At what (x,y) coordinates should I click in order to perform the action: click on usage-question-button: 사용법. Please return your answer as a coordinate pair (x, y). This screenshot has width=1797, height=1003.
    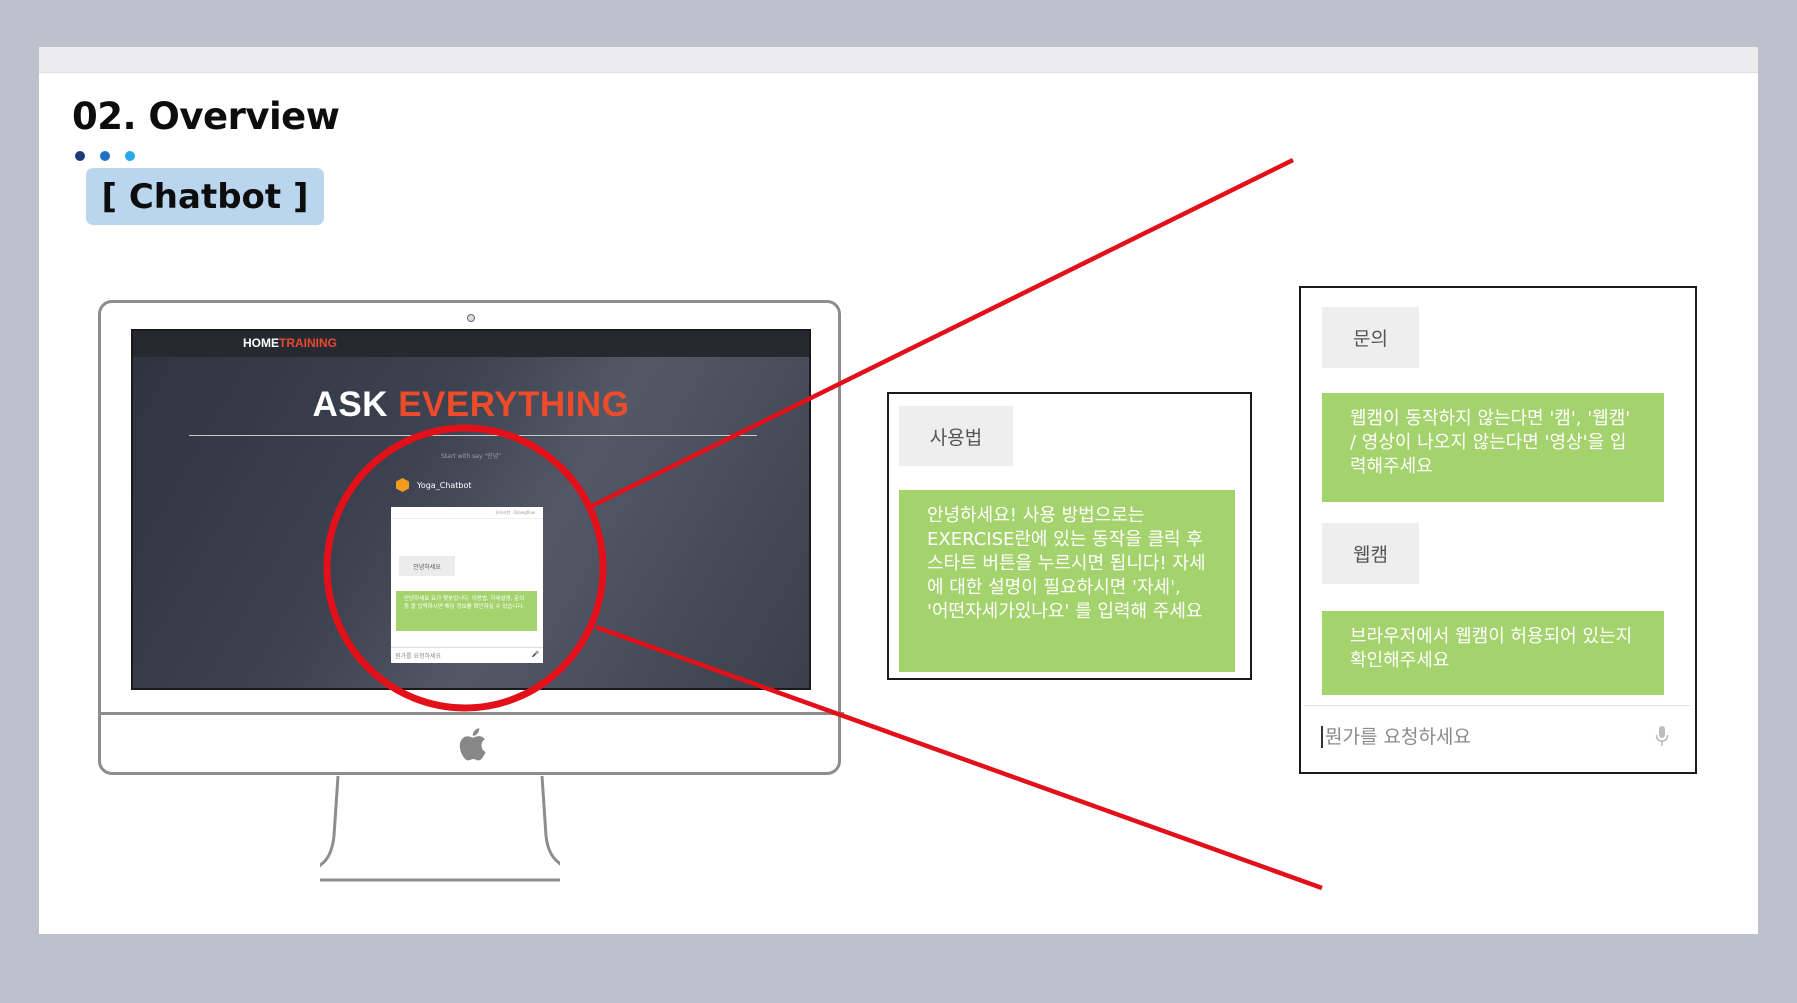
    Looking at the image, I should click on (956, 436).